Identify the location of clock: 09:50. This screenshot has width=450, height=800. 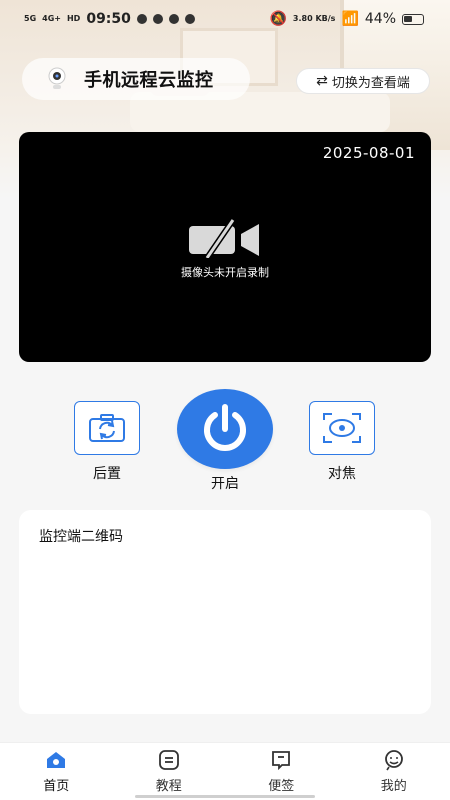
(108, 19).